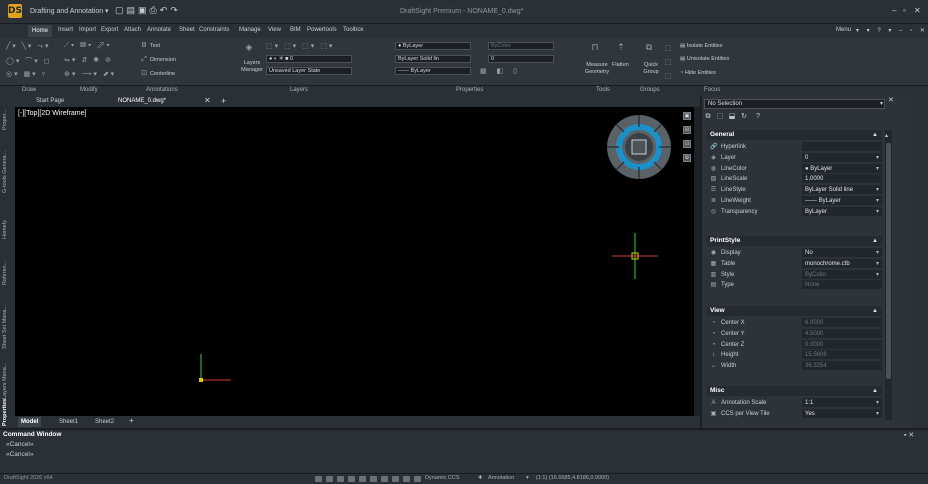 Image resolution: width=928 pixels, height=484 pixels. What do you see at coordinates (155, 10) in the screenshot?
I see `print-icon: ⎙` at bounding box center [155, 10].